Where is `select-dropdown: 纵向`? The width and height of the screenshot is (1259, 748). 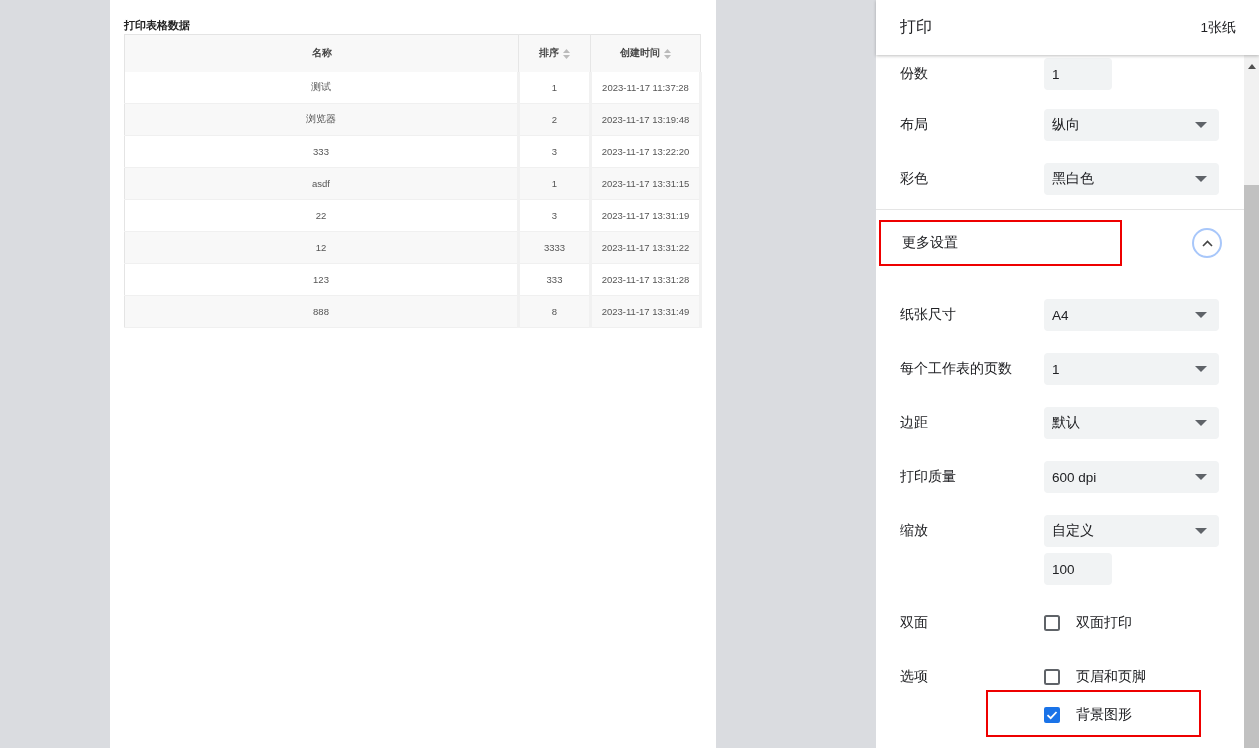 select-dropdown: 纵向 is located at coordinates (1131, 125).